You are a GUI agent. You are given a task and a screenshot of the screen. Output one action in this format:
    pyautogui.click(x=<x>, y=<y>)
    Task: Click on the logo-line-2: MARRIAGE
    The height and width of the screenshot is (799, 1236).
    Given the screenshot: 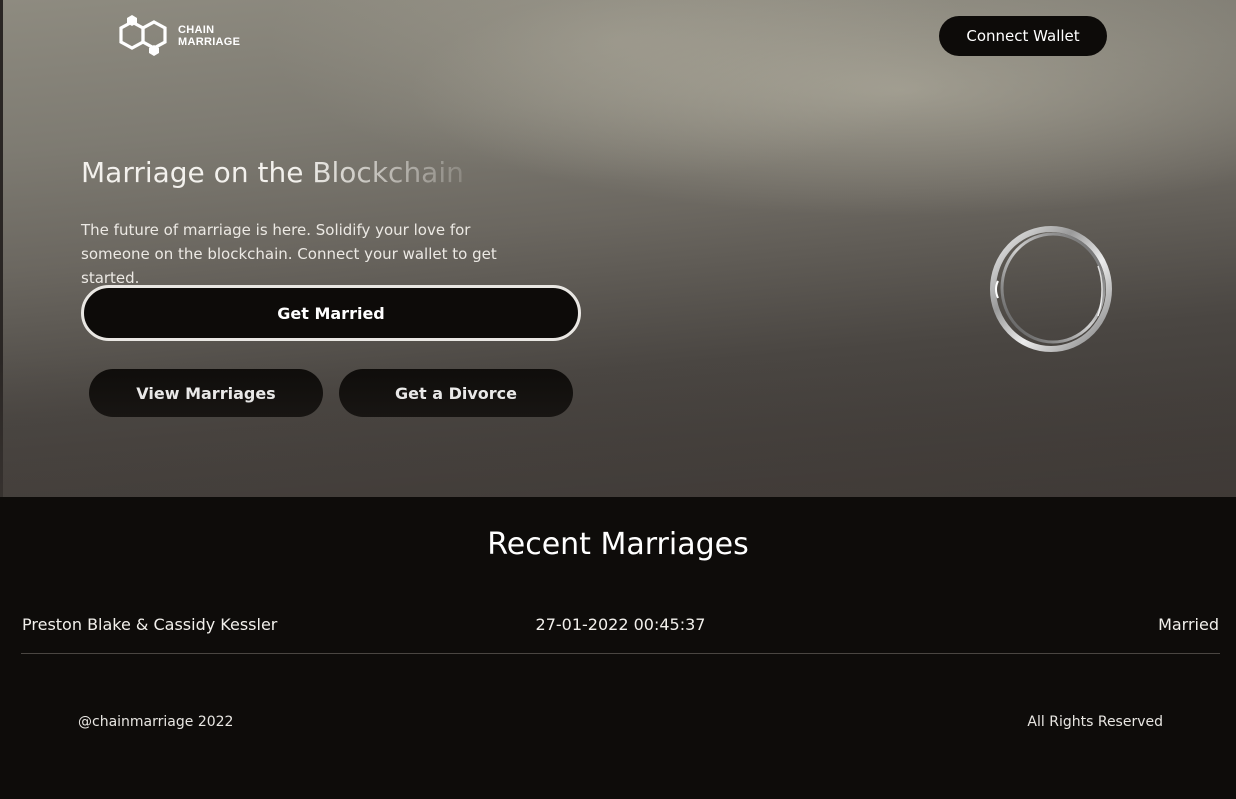 What is the action you would take?
    pyautogui.click(x=209, y=42)
    